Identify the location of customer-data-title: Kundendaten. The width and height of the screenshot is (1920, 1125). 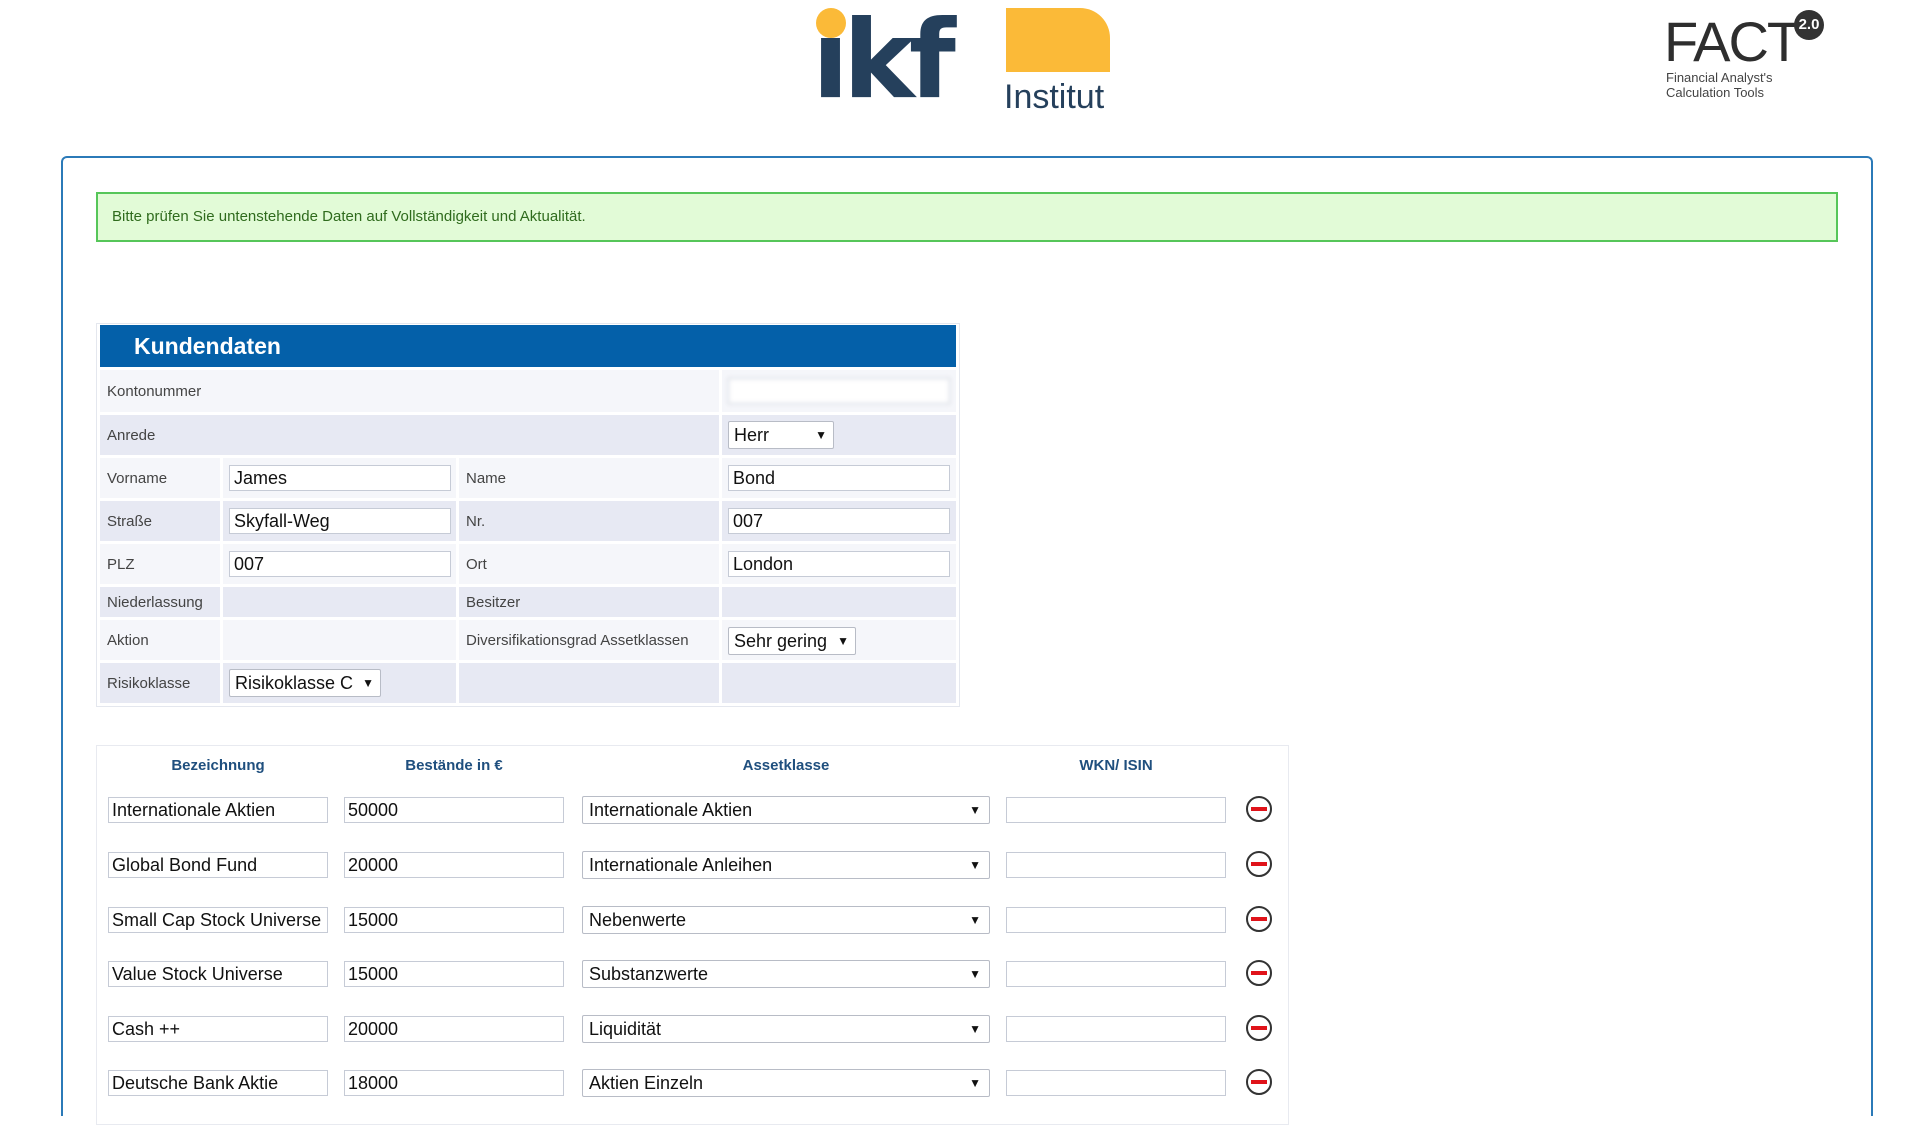
(528, 346).